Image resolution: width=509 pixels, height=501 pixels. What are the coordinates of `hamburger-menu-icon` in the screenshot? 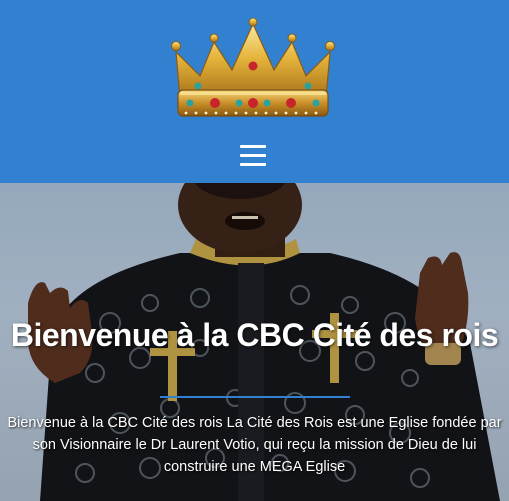 It's located at (253, 156).